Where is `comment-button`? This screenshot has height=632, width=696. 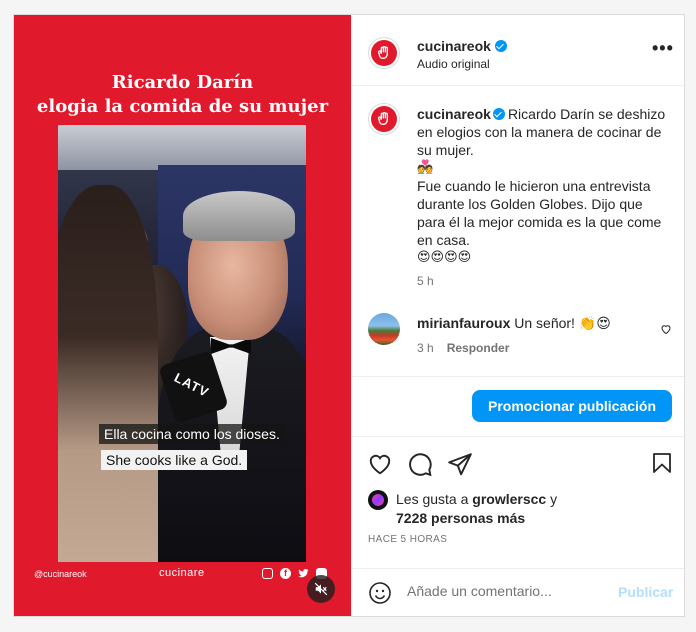 comment-button is located at coordinates (420, 464).